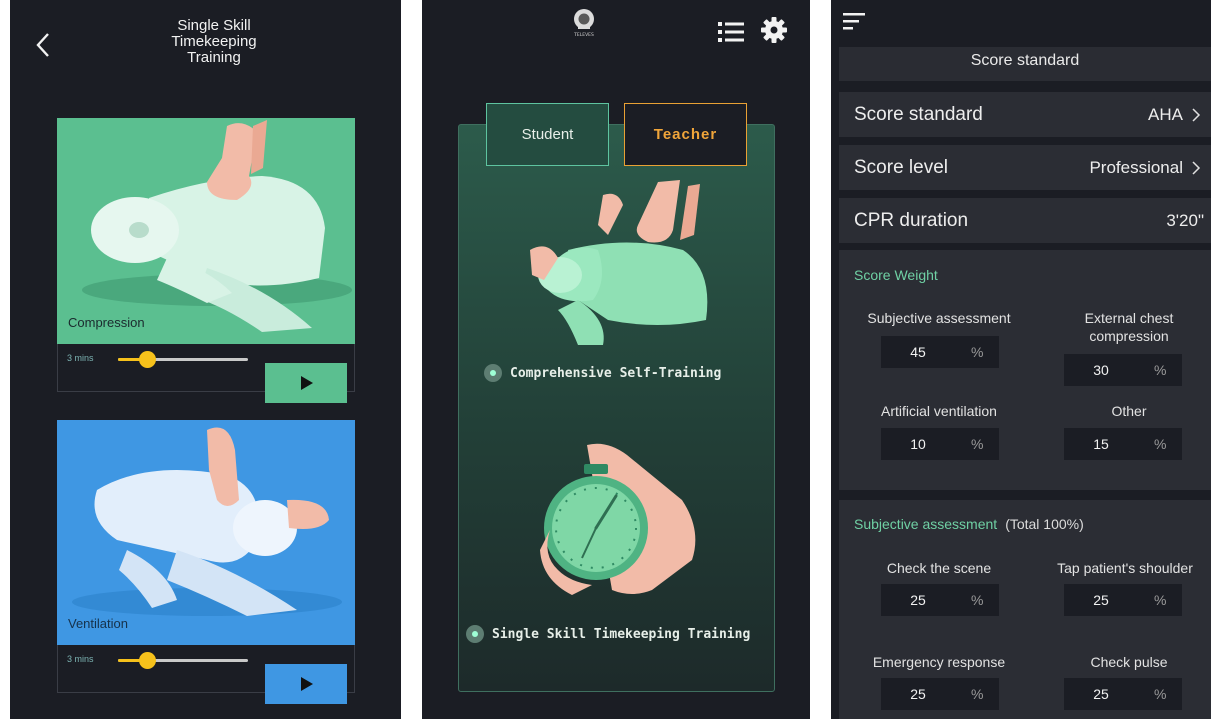 The height and width of the screenshot is (719, 1211). Describe the element at coordinates (1136, 167) in the screenshot. I see `row-value: Professional` at that location.